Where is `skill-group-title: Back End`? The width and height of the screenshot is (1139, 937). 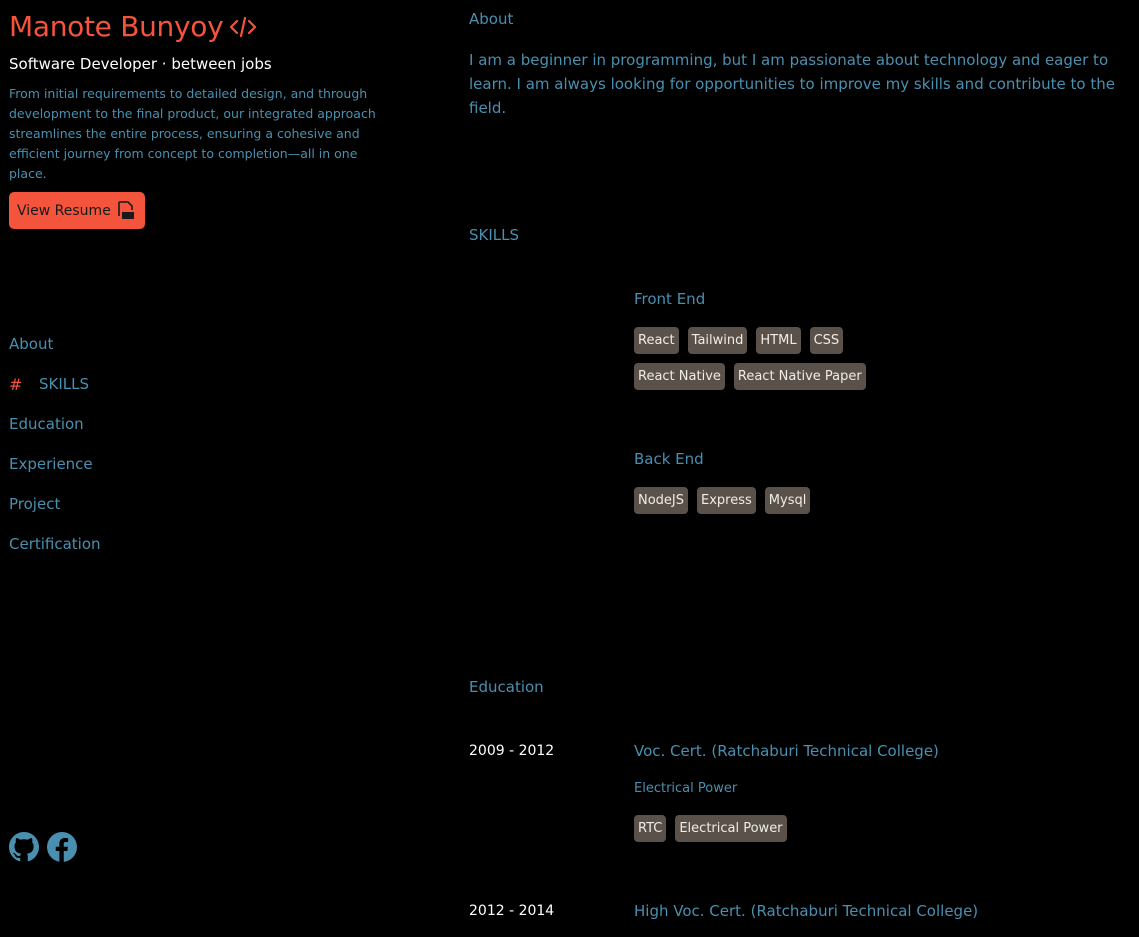 skill-group-title: Back End is located at coordinates (669, 459).